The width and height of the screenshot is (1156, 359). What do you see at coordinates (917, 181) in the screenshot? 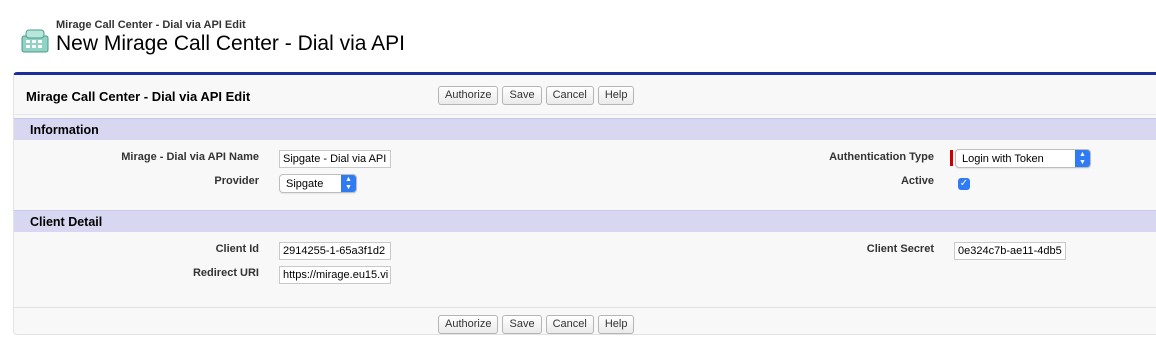
I see `active-label: Active` at bounding box center [917, 181].